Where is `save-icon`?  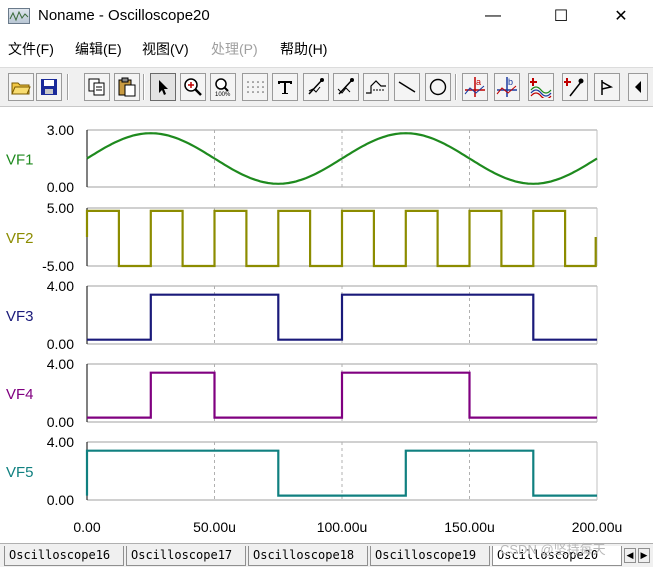
save-icon is located at coordinates (49, 87).